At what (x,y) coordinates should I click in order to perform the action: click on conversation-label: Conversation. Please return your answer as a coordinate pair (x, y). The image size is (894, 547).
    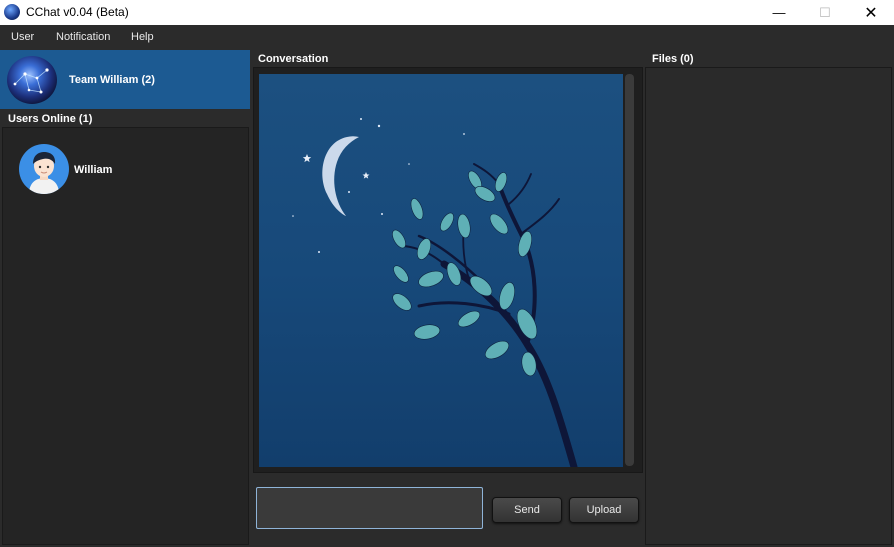
    Looking at the image, I should click on (293, 59).